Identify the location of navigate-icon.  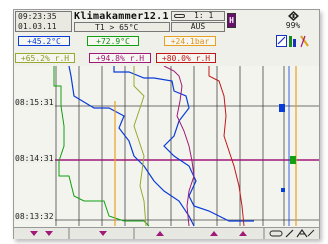
(293, 16).